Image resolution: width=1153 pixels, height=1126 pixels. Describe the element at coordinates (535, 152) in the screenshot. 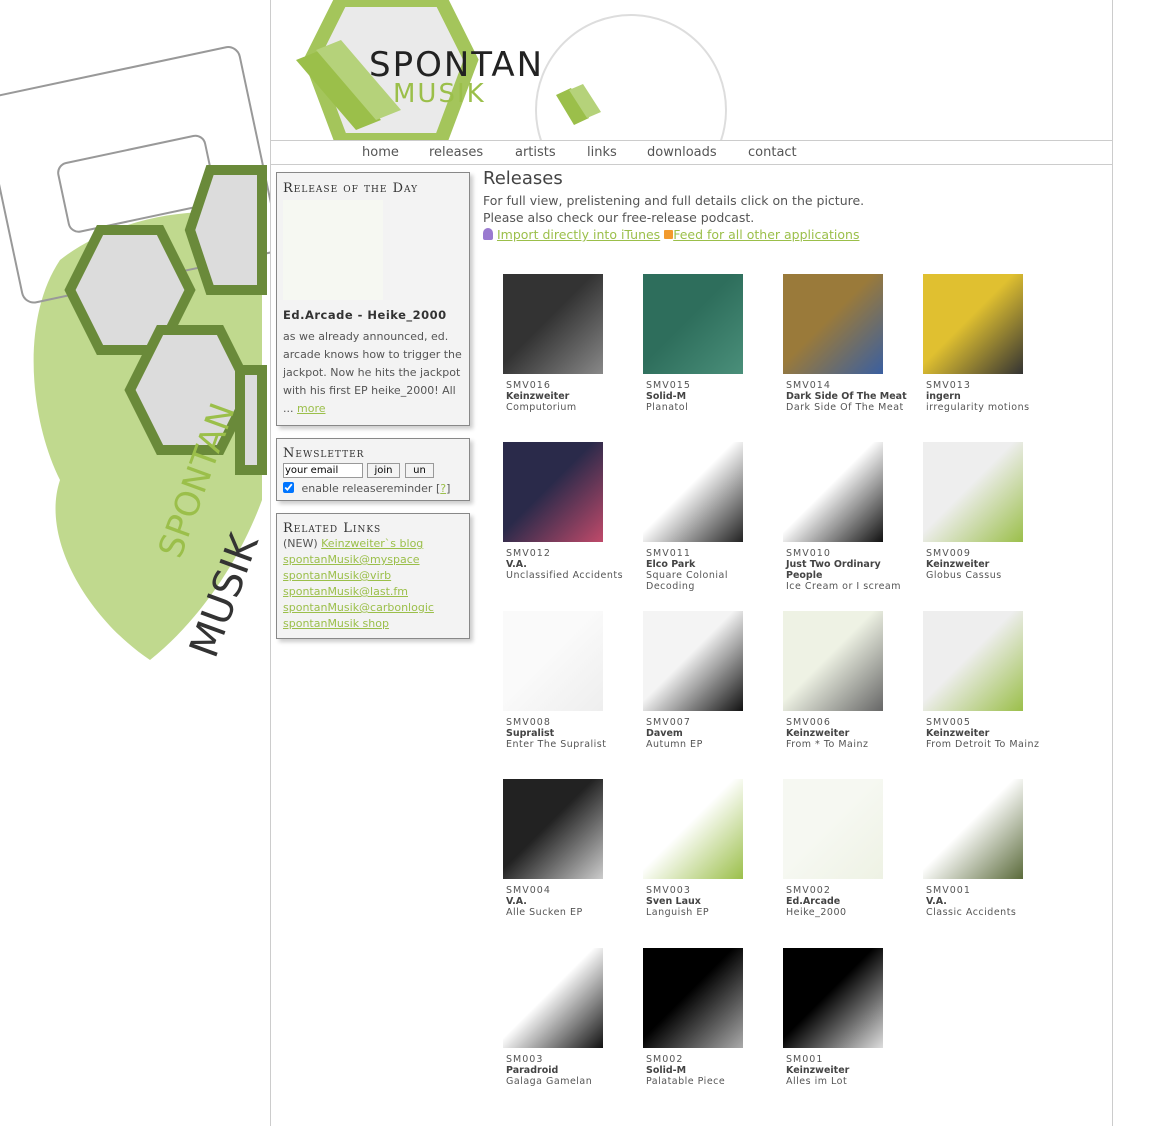

I see `nav-artists: artists` at that location.